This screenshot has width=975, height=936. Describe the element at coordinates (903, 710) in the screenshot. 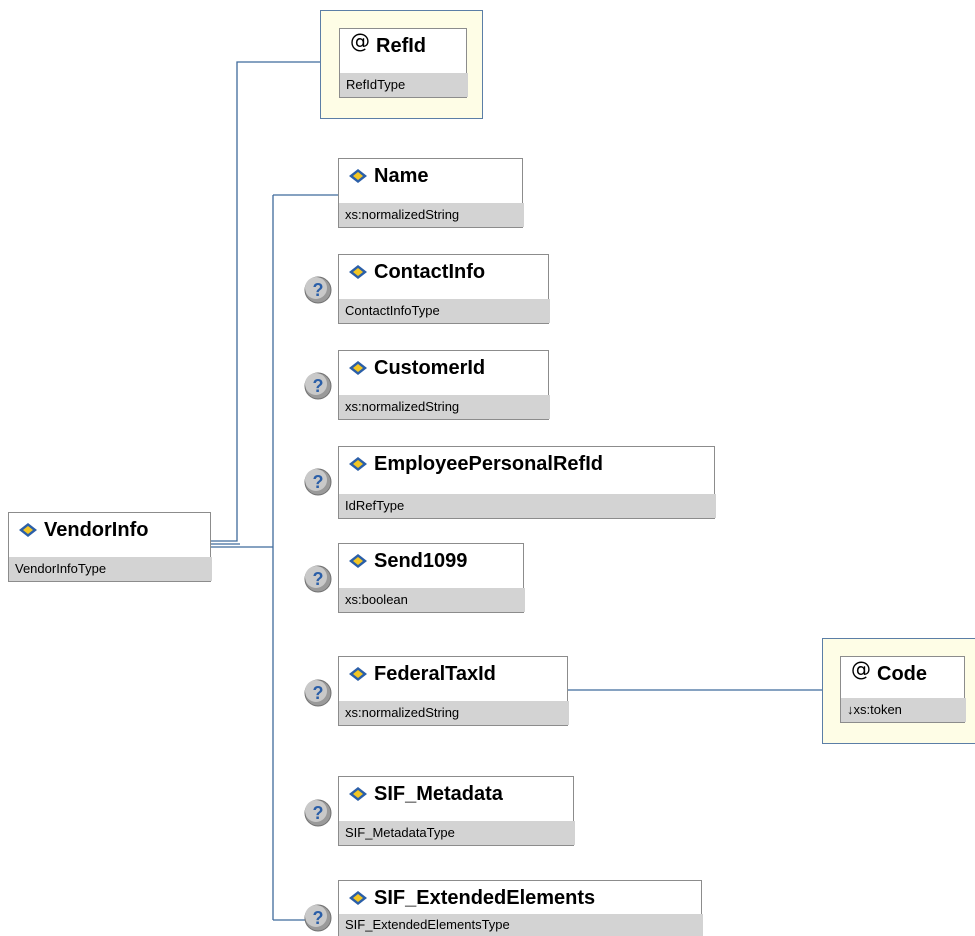

I see `attribute-code-type: ↓xs:token` at that location.